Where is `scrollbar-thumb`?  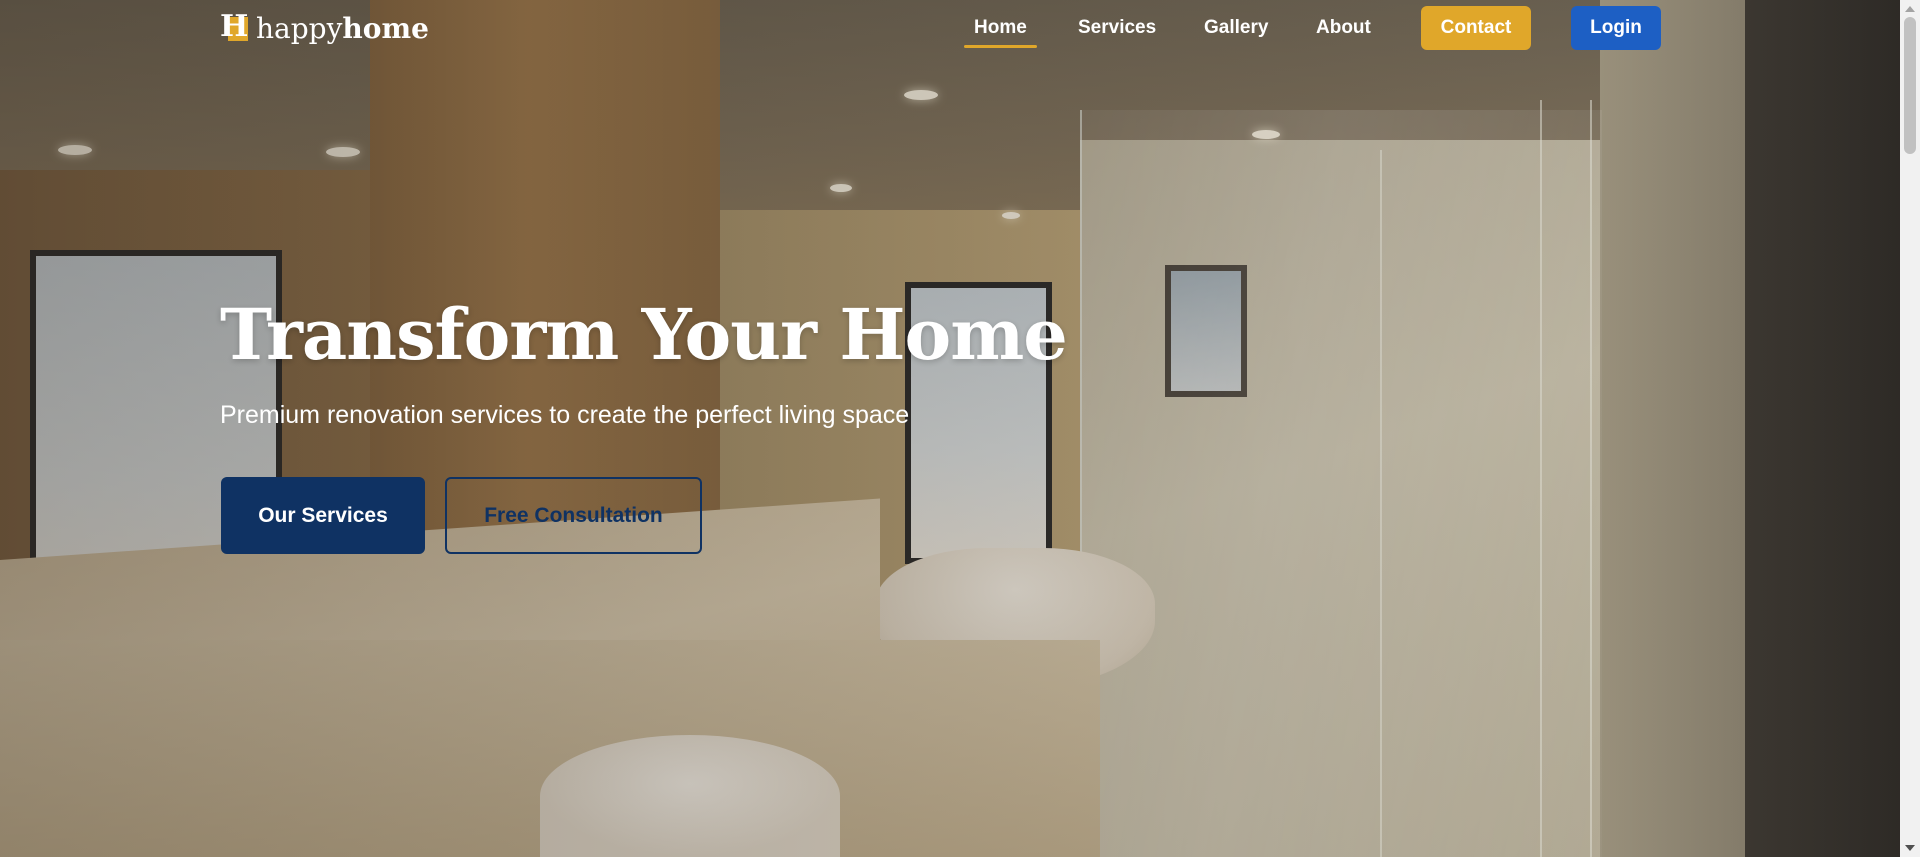
scrollbar-thumb is located at coordinates (1910, 85).